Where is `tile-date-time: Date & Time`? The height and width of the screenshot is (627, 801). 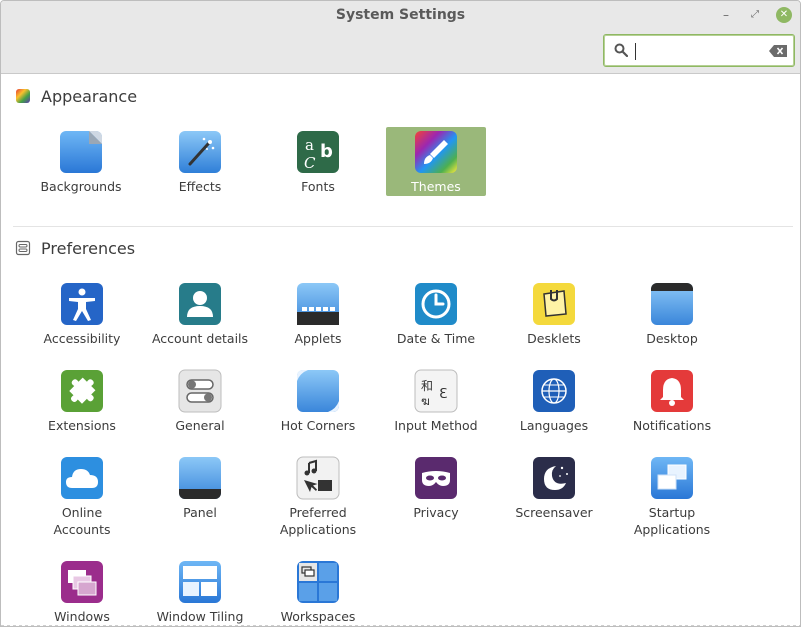 tile-date-time: Date & Time is located at coordinates (436, 313).